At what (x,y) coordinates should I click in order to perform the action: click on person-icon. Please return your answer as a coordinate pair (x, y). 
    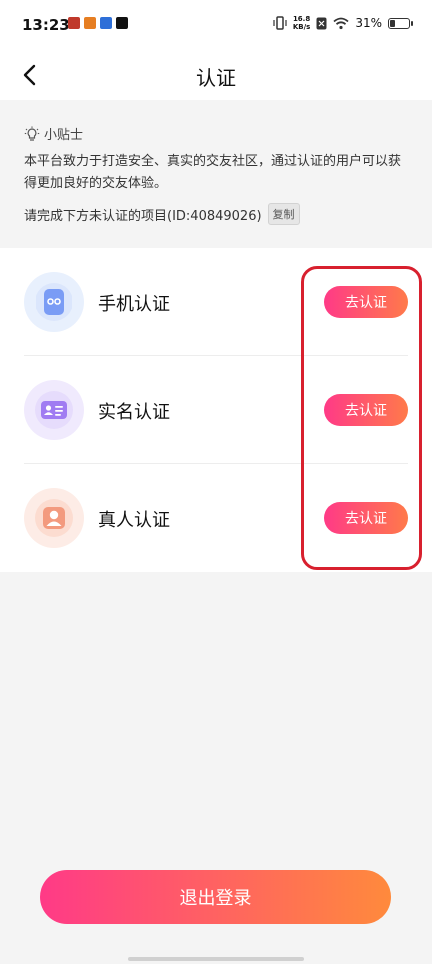
    Looking at the image, I should click on (54, 518).